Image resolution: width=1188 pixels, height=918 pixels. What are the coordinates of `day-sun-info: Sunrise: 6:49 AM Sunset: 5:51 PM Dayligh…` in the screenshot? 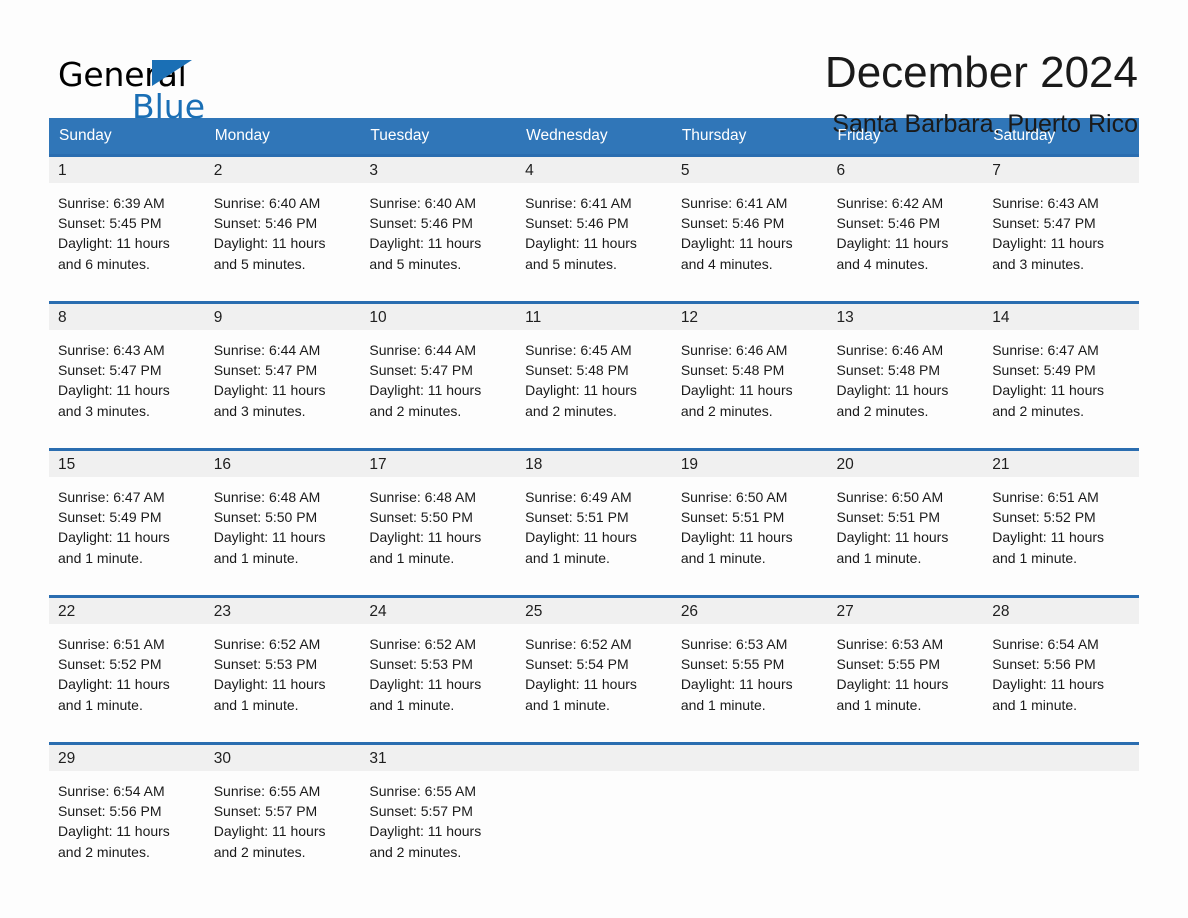 It's located at (581, 527).